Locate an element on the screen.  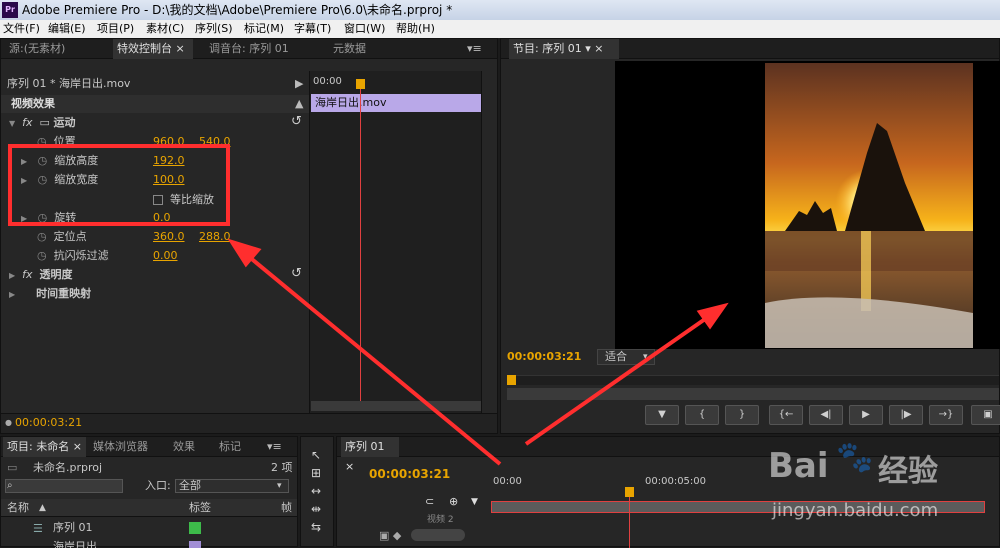
col-label: 标签 is located at coordinates (200, 508).